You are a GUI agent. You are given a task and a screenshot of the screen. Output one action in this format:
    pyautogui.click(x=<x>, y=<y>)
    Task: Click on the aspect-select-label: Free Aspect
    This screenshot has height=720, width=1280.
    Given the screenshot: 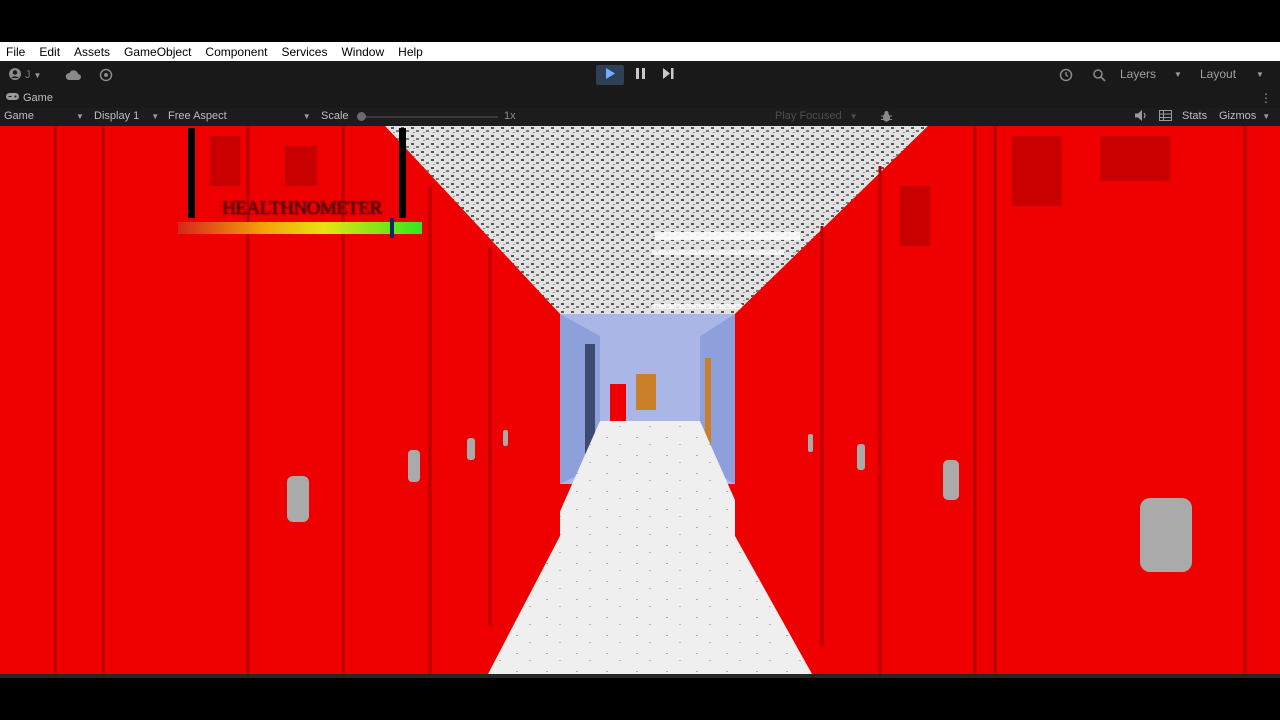 What is the action you would take?
    pyautogui.click(x=197, y=116)
    